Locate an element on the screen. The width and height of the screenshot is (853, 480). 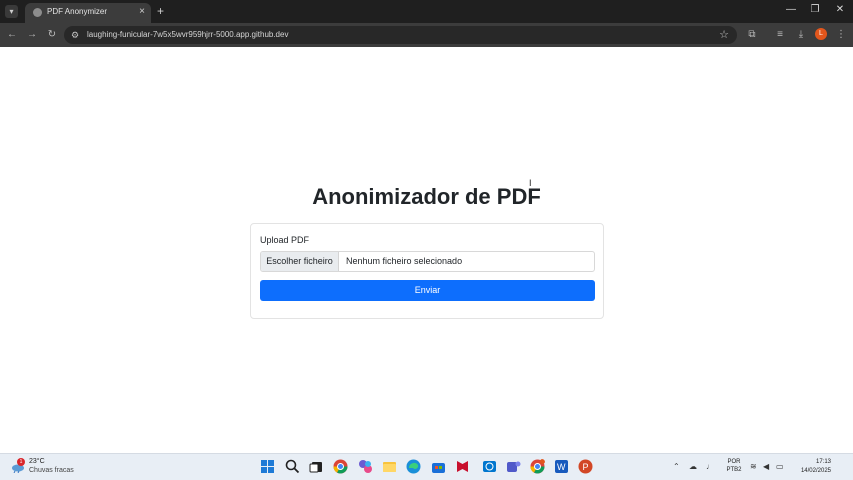
weather-badge: 1 is located at coordinates (21, 462).